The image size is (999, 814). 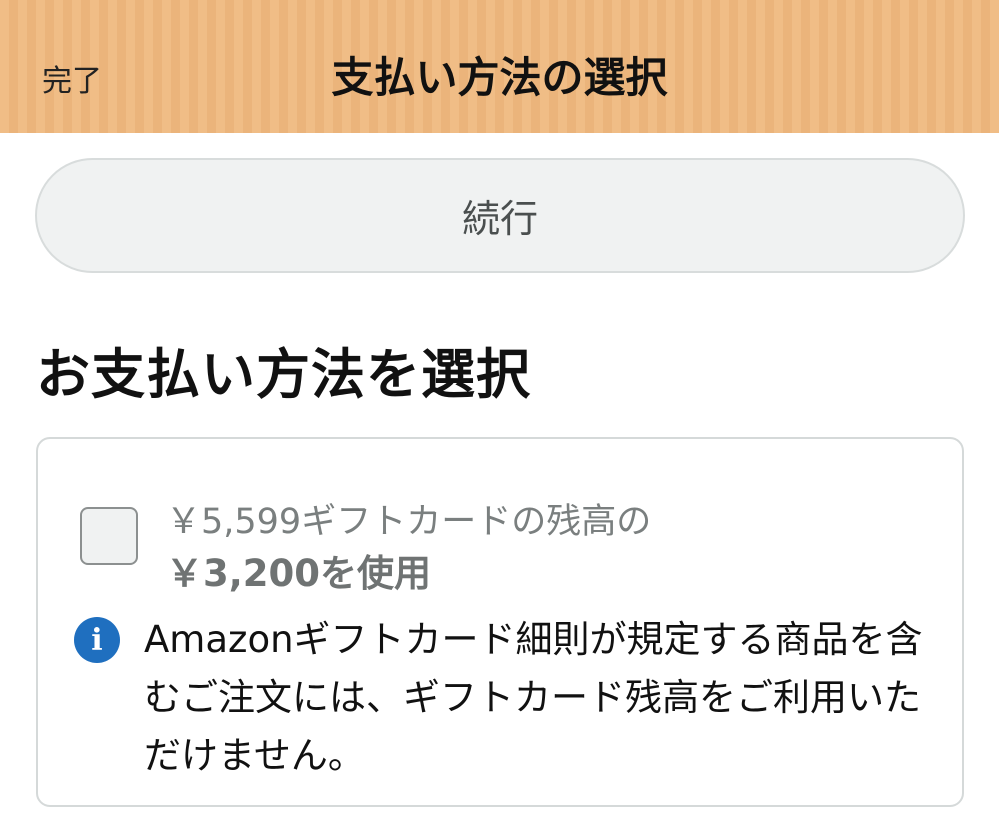 What do you see at coordinates (299, 573) in the screenshot?
I see `gift-card-use-amount: ￥3,200を使用` at bounding box center [299, 573].